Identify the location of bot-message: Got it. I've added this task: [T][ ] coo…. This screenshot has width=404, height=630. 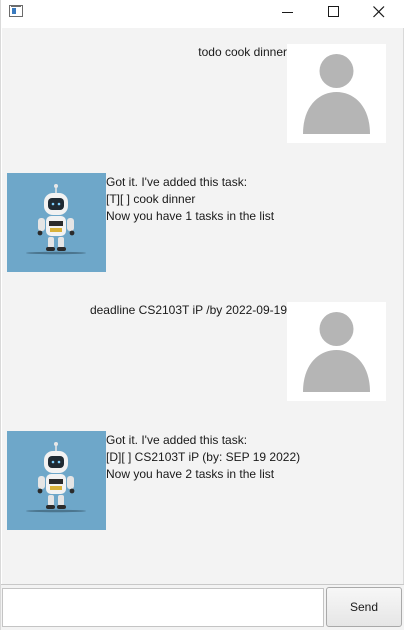
(190, 199).